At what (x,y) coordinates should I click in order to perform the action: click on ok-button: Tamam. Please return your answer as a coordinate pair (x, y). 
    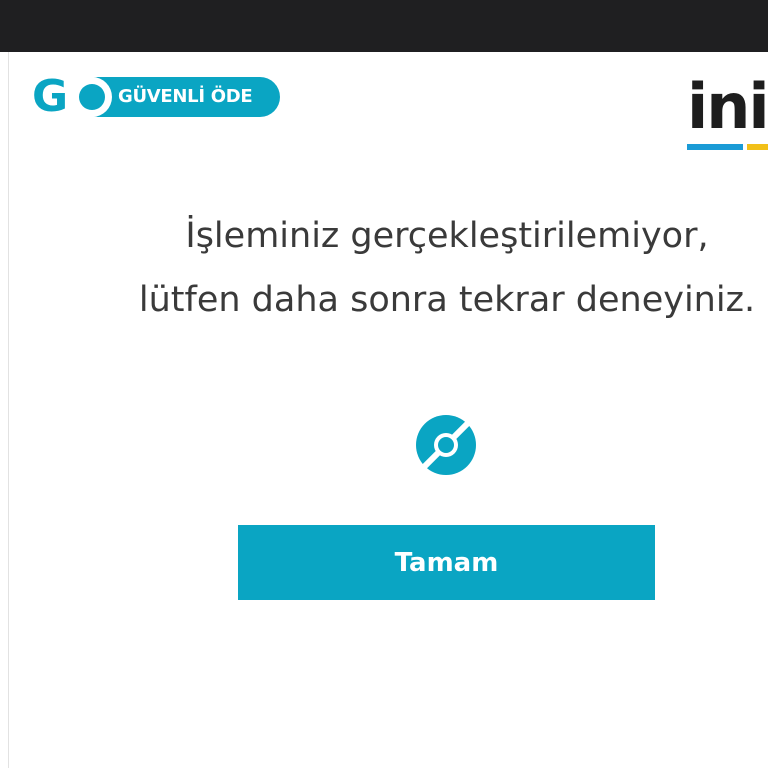
    Looking at the image, I should click on (446, 562).